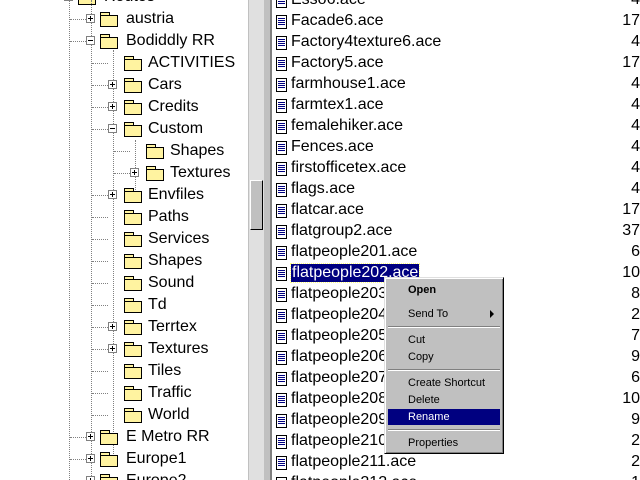  I want to click on file-row: firstofficetex.ace 4, so click(456, 168).